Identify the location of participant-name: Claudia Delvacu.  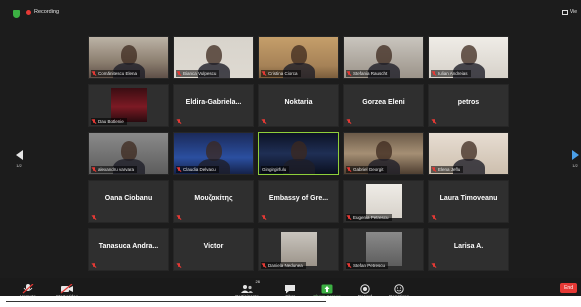
(199, 169).